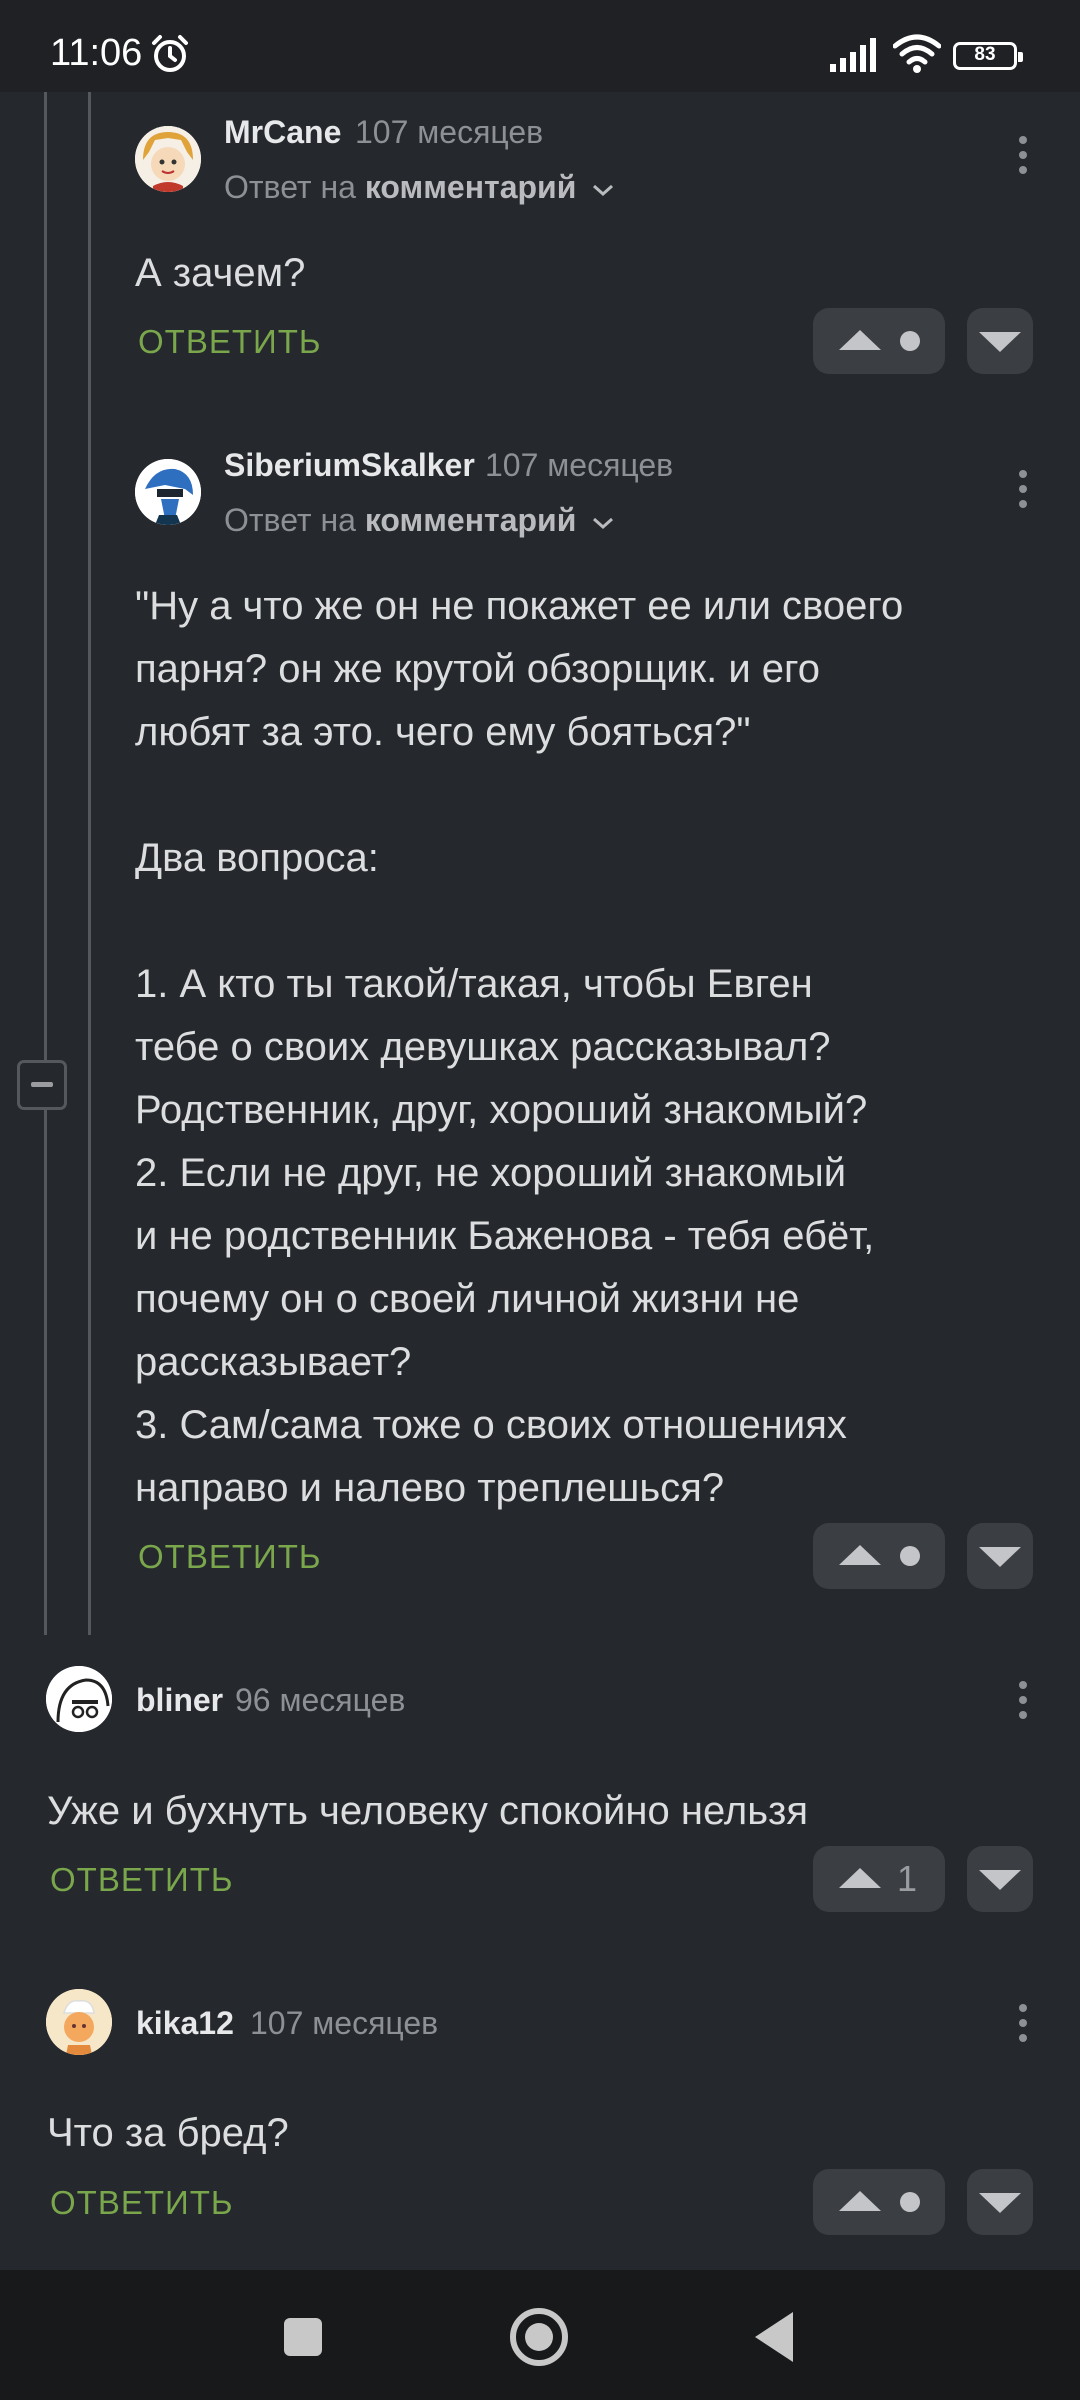 Image resolution: width=1080 pixels, height=2400 pixels. I want to click on status-bar: 11:06 83, so click(540, 46).